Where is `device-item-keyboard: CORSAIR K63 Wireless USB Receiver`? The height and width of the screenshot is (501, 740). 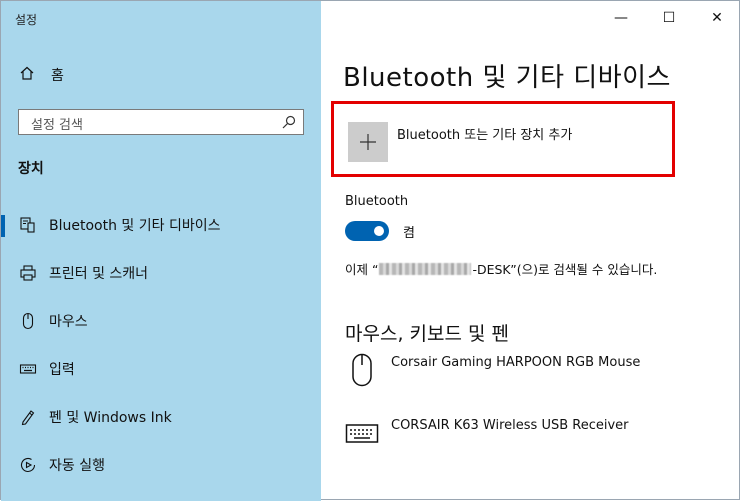
device-item-keyboard: CORSAIR K63 Wireless USB Receiver is located at coordinates (487, 433).